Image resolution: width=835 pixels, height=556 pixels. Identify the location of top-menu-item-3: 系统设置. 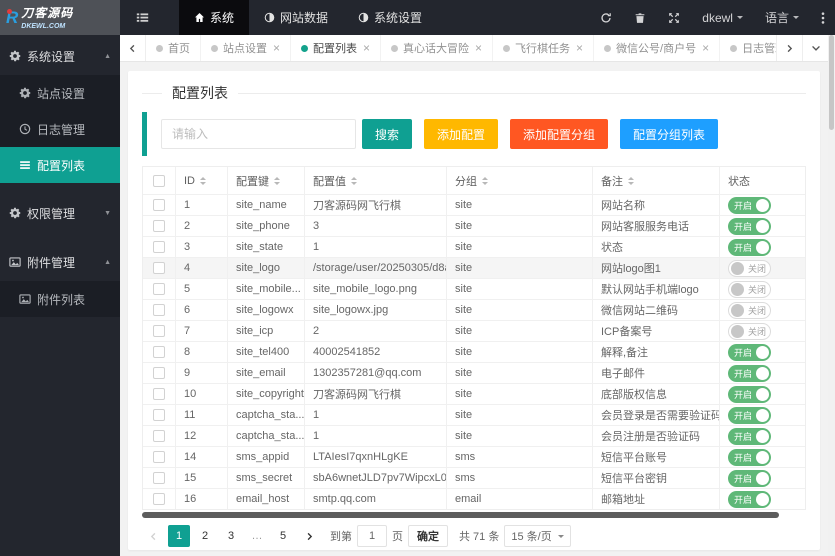
(390, 17).